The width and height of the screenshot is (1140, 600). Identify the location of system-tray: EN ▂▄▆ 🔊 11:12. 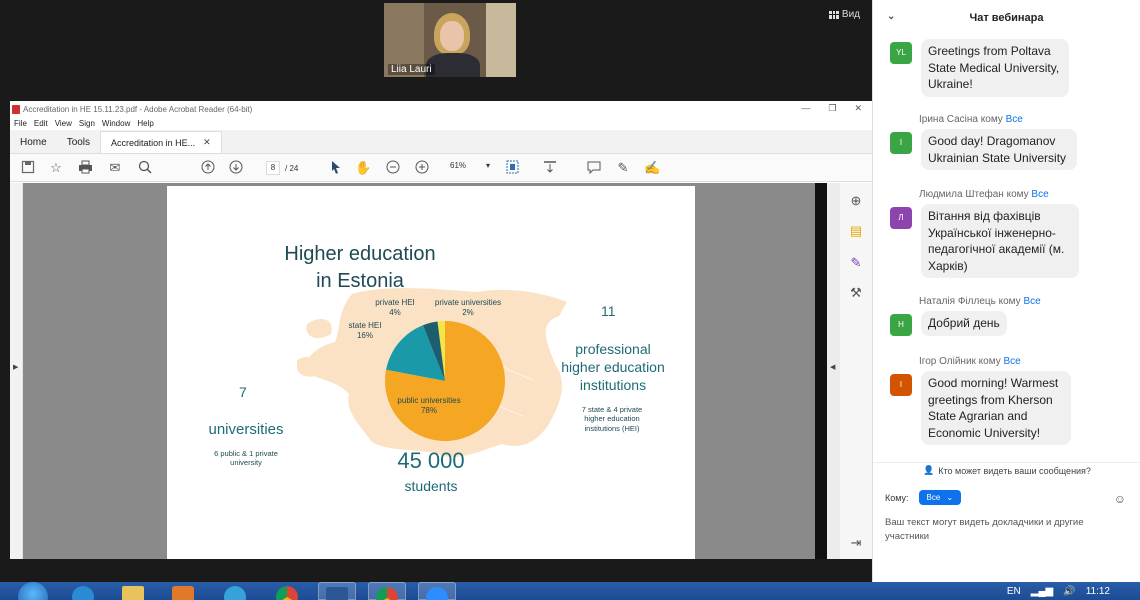
(1073, 591).